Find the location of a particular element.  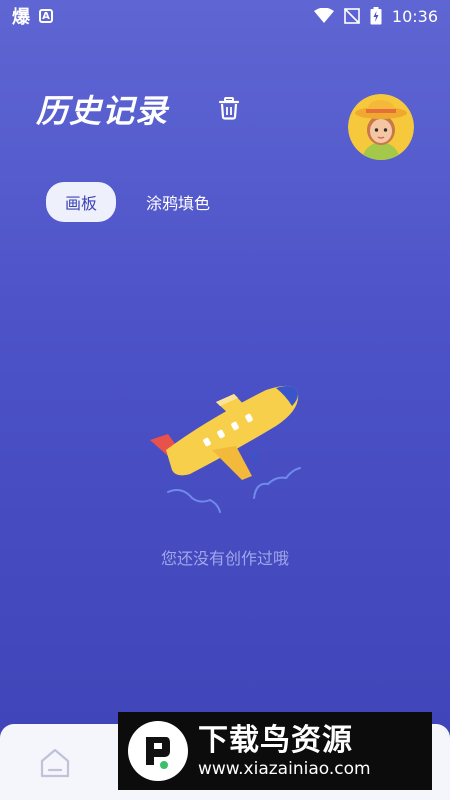

battery-icon is located at coordinates (376, 16).